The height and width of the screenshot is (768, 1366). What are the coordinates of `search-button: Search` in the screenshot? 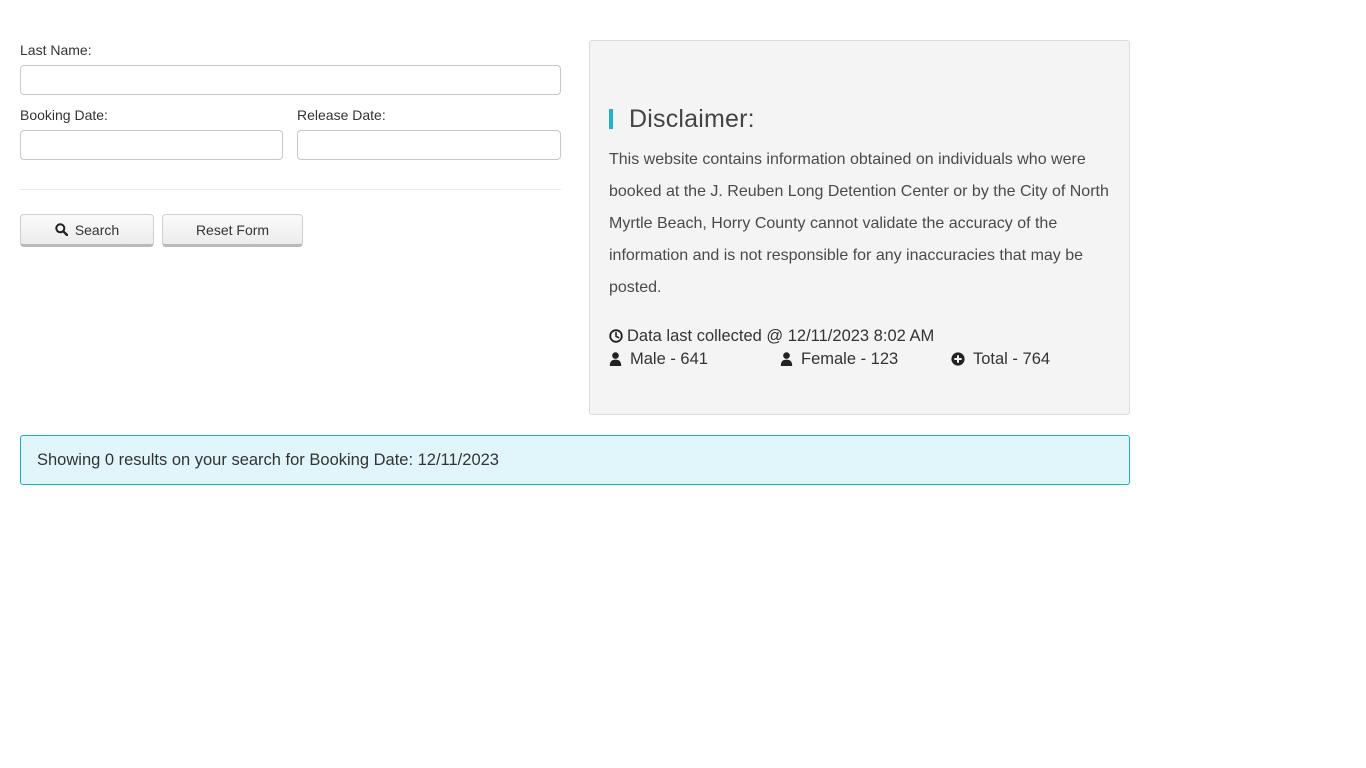 It's located at (87, 230).